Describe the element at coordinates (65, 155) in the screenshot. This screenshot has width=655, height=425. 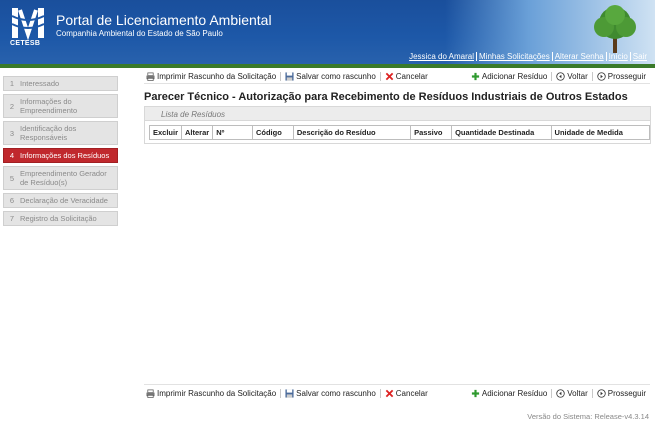
I see `step-label: Informações dos Resíduos` at that location.